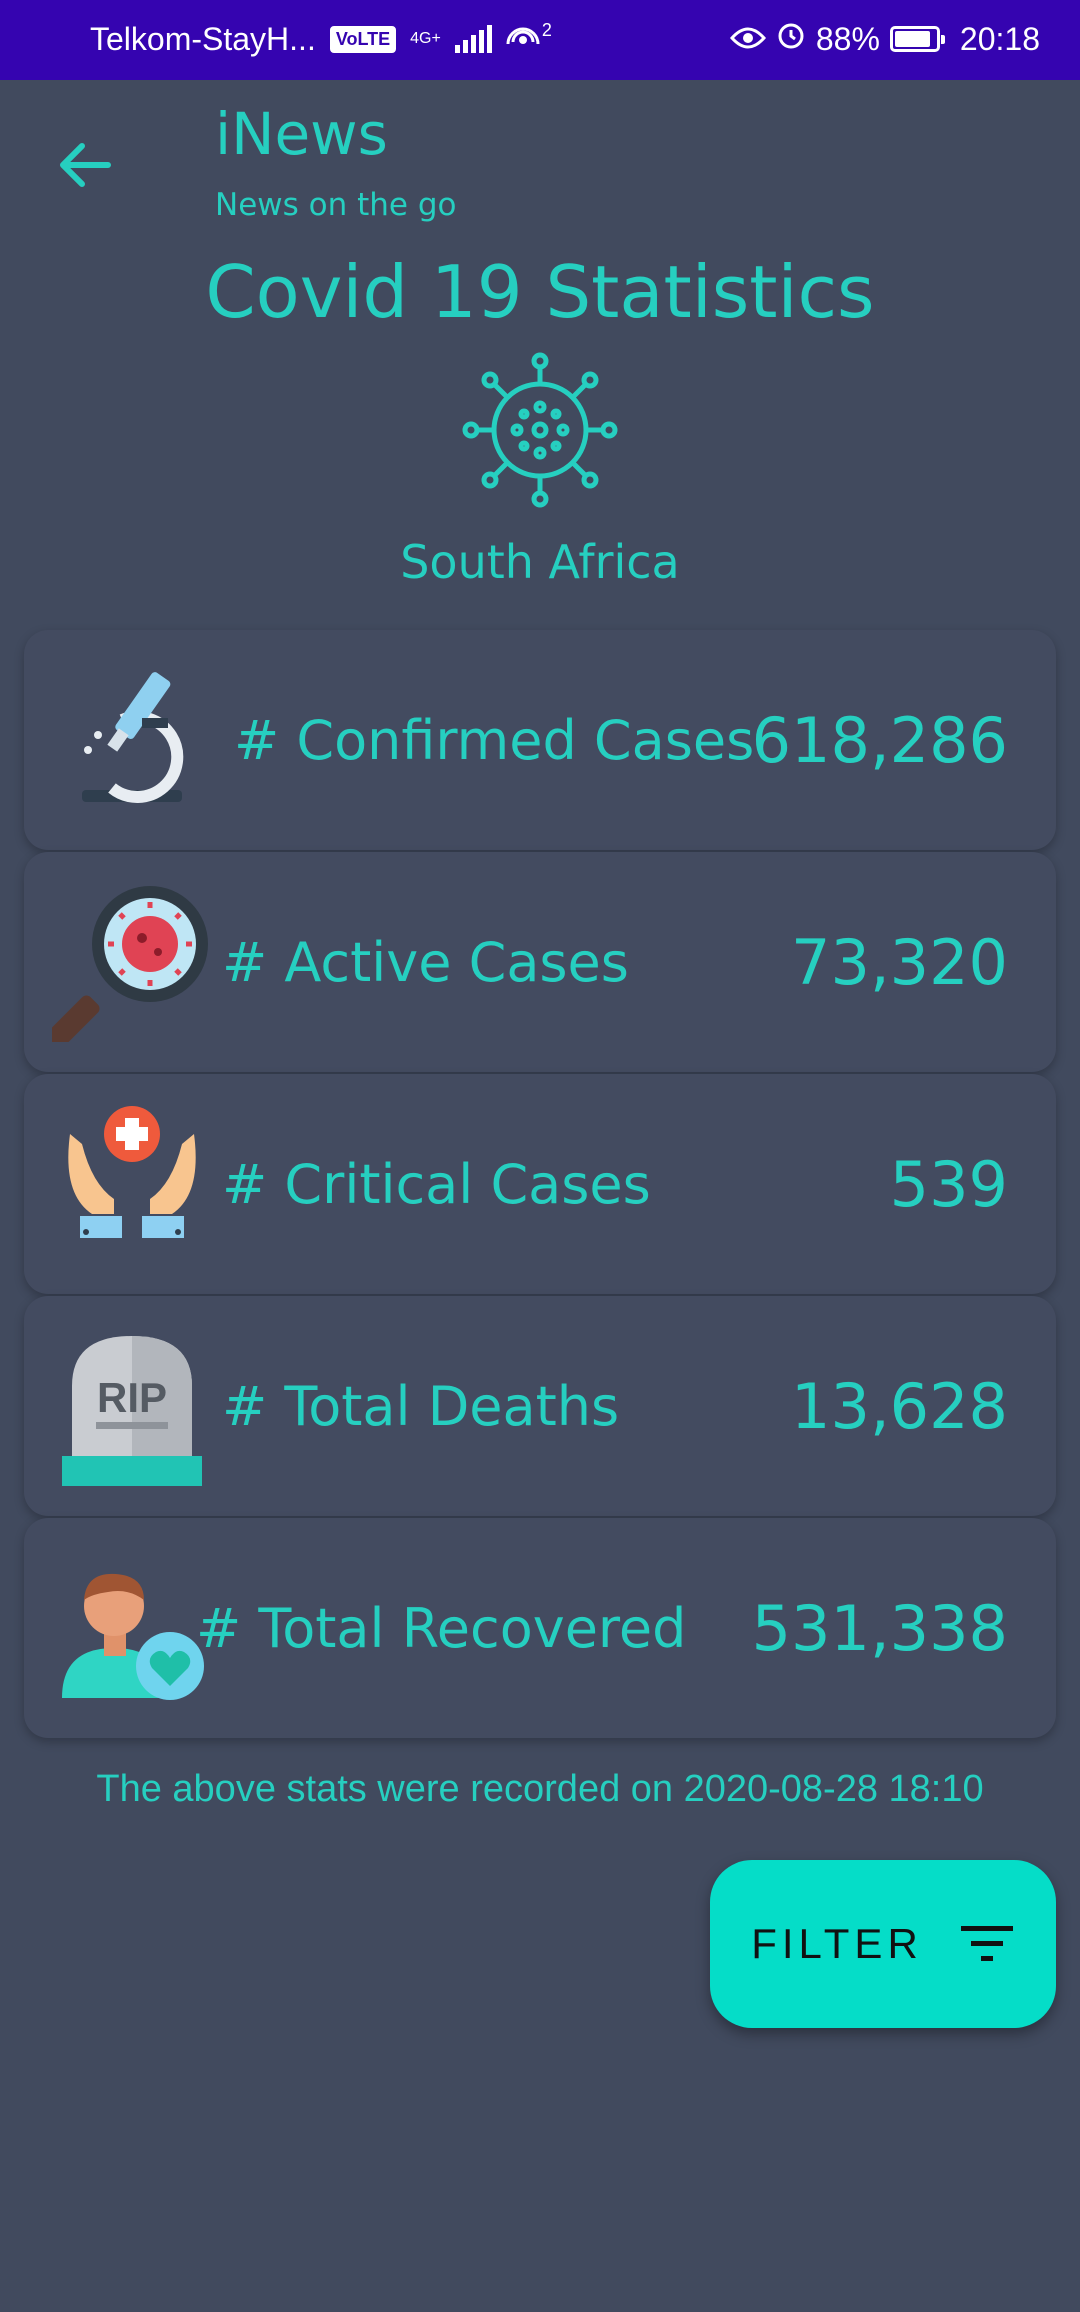 The image size is (1080, 2312). What do you see at coordinates (363, 39) in the screenshot?
I see `volte-badge: VoLTE` at bounding box center [363, 39].